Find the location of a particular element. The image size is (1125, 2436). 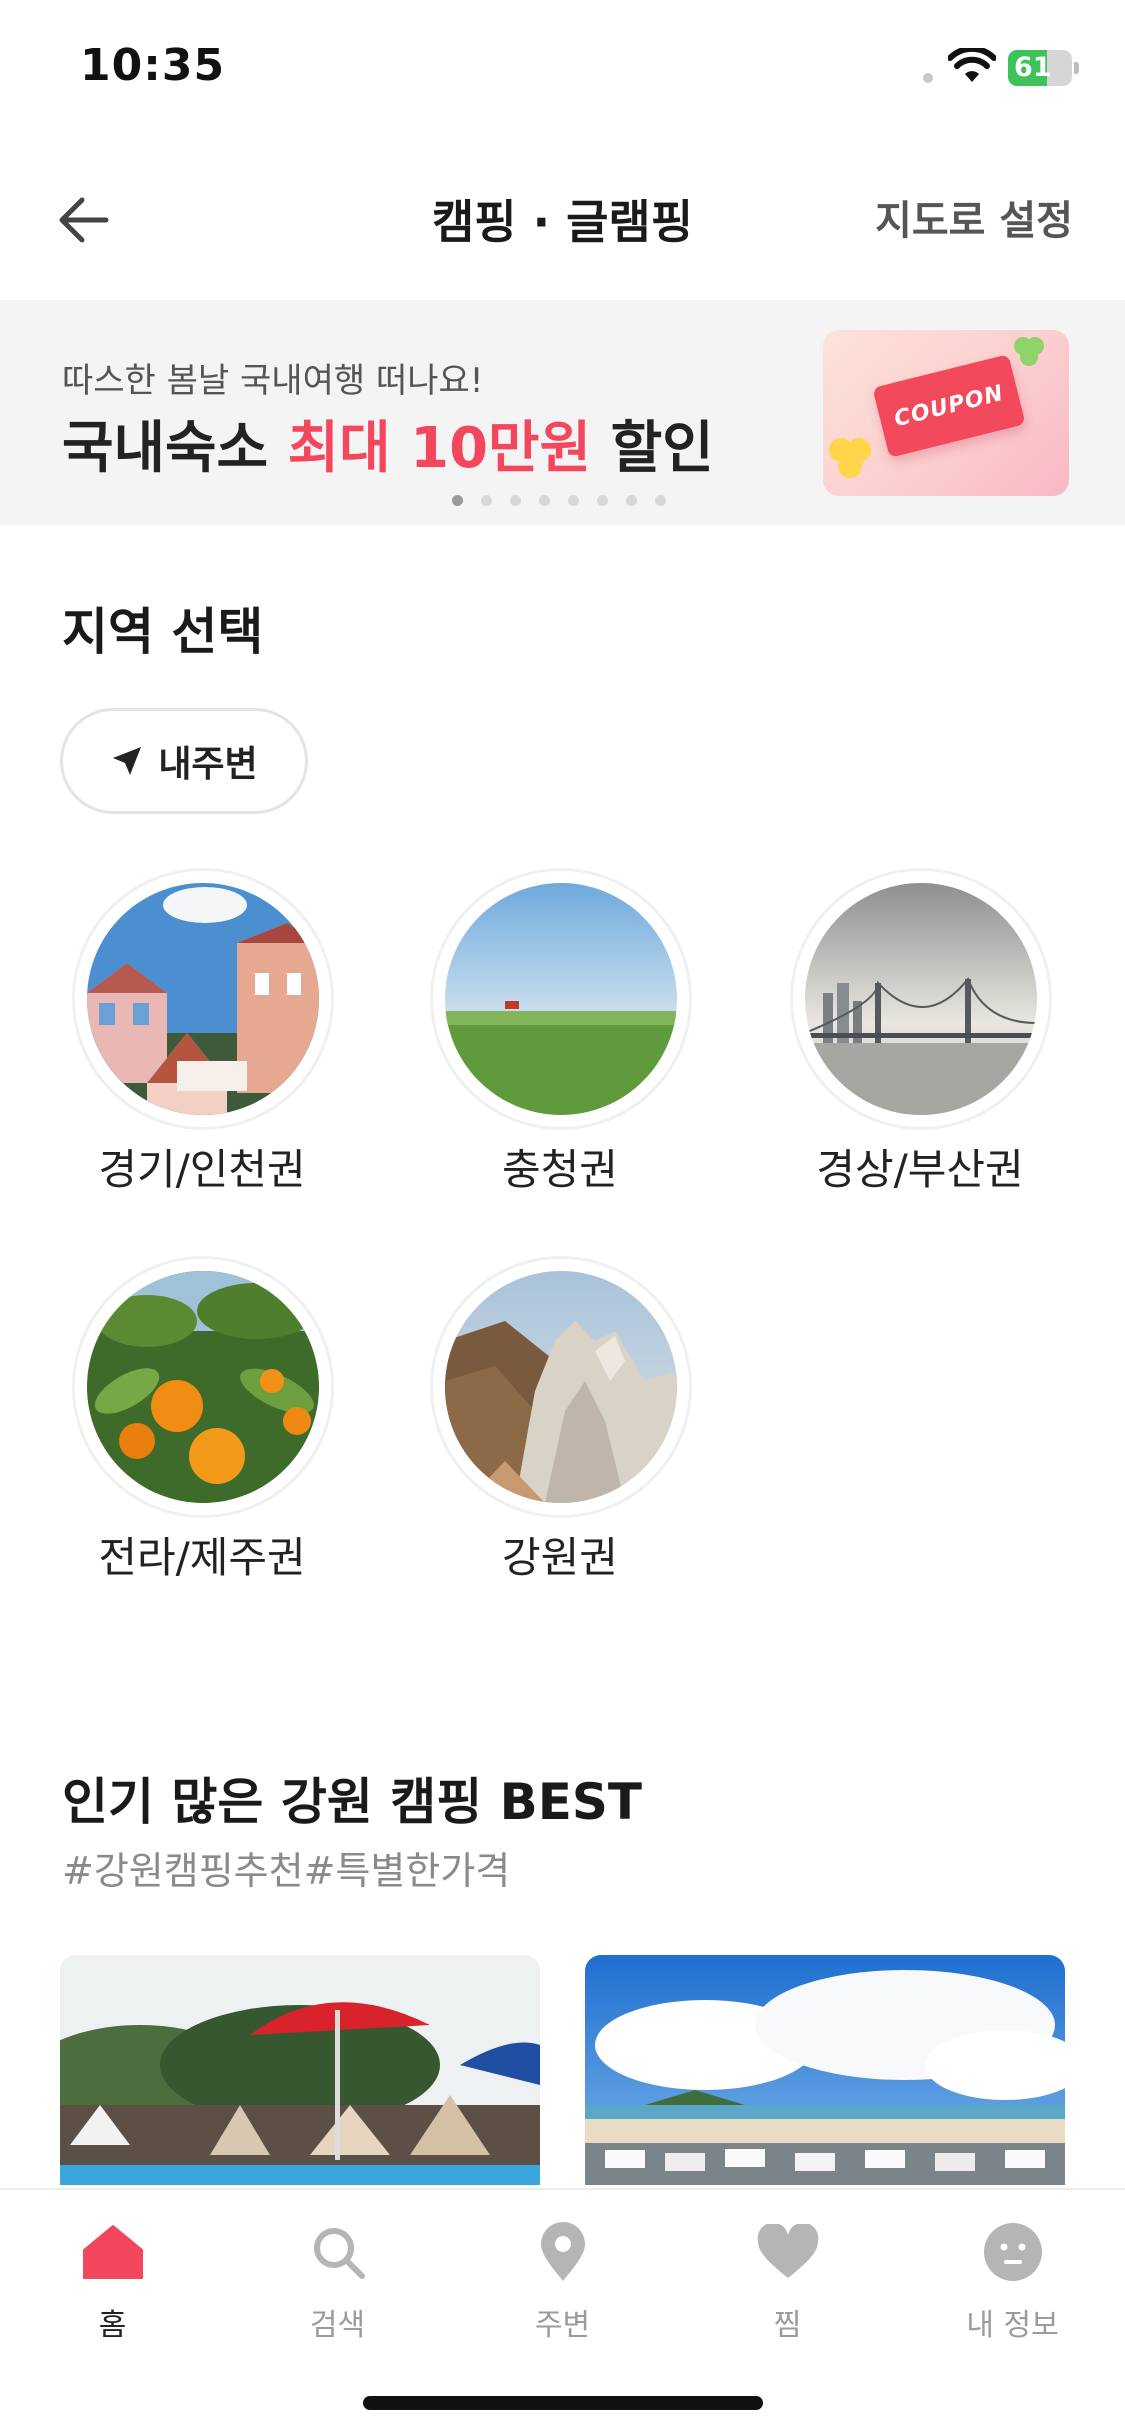

bridge-city-image is located at coordinates (921, 999).